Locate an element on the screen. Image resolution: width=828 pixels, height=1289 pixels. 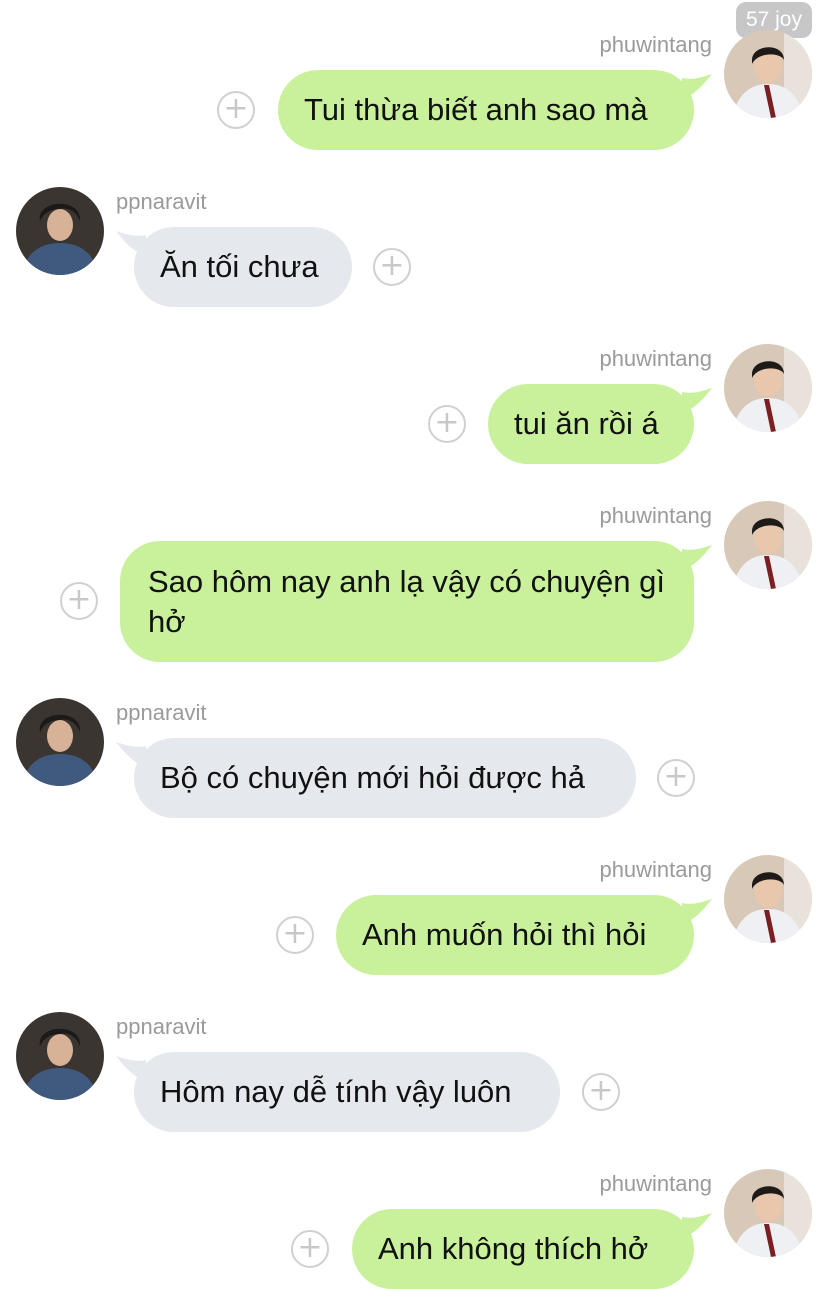
message-row: ppnaravit Hôm nay dễ tính vậy luôn + is located at coordinates (414, 1077).